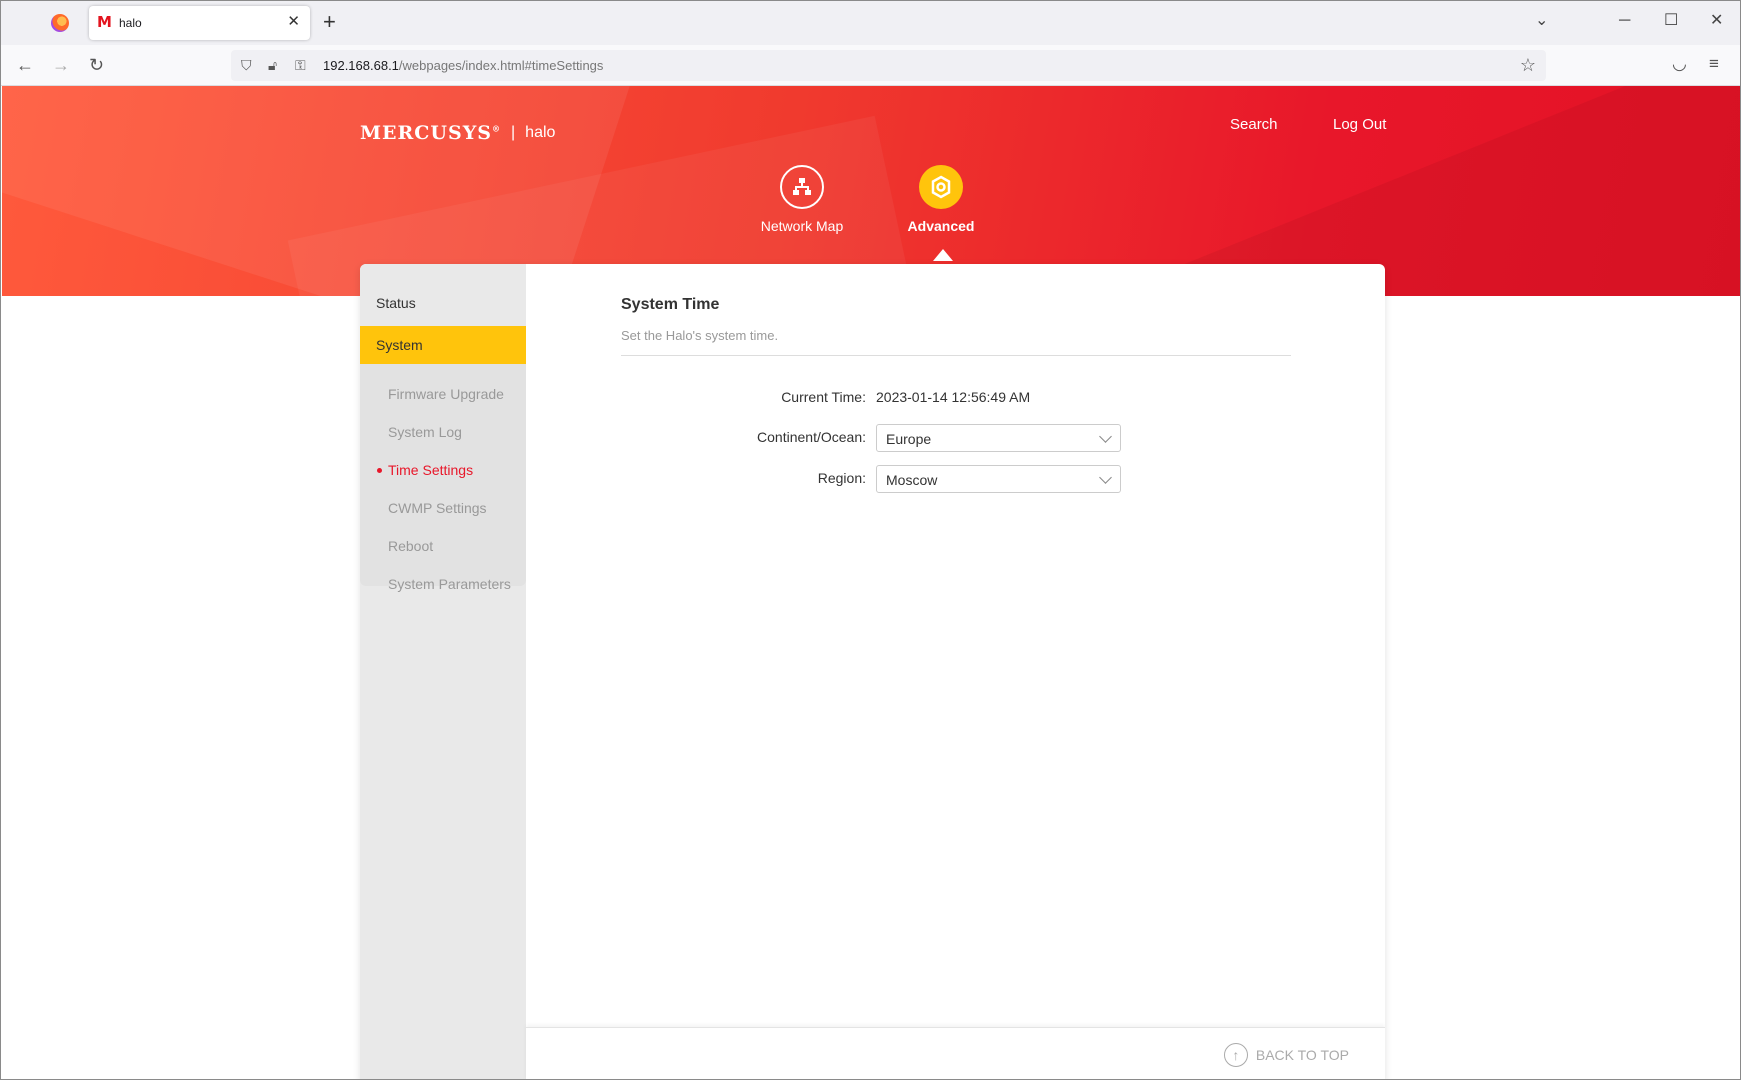  Describe the element at coordinates (1359, 124) in the screenshot. I see `logout-link: Log Out` at that location.